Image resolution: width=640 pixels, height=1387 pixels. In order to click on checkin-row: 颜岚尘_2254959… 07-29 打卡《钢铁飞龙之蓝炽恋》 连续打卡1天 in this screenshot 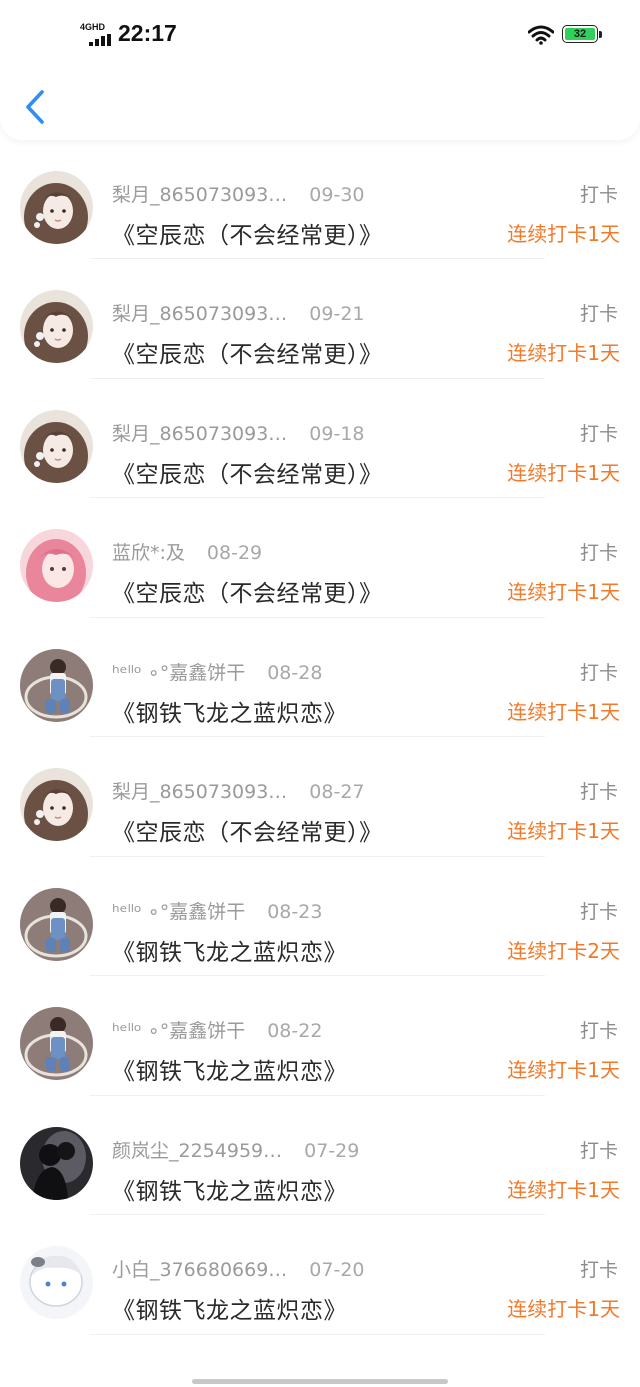, I will do `click(320, 1155)`.